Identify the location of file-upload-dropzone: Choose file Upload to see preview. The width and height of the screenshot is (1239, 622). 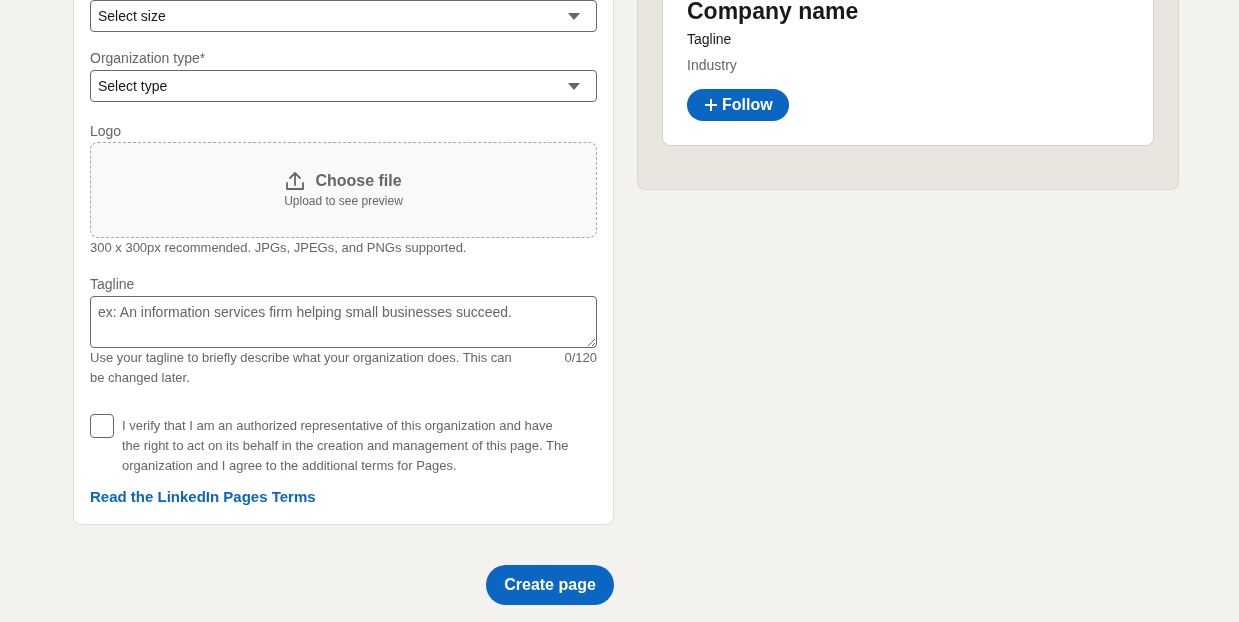
(343, 190).